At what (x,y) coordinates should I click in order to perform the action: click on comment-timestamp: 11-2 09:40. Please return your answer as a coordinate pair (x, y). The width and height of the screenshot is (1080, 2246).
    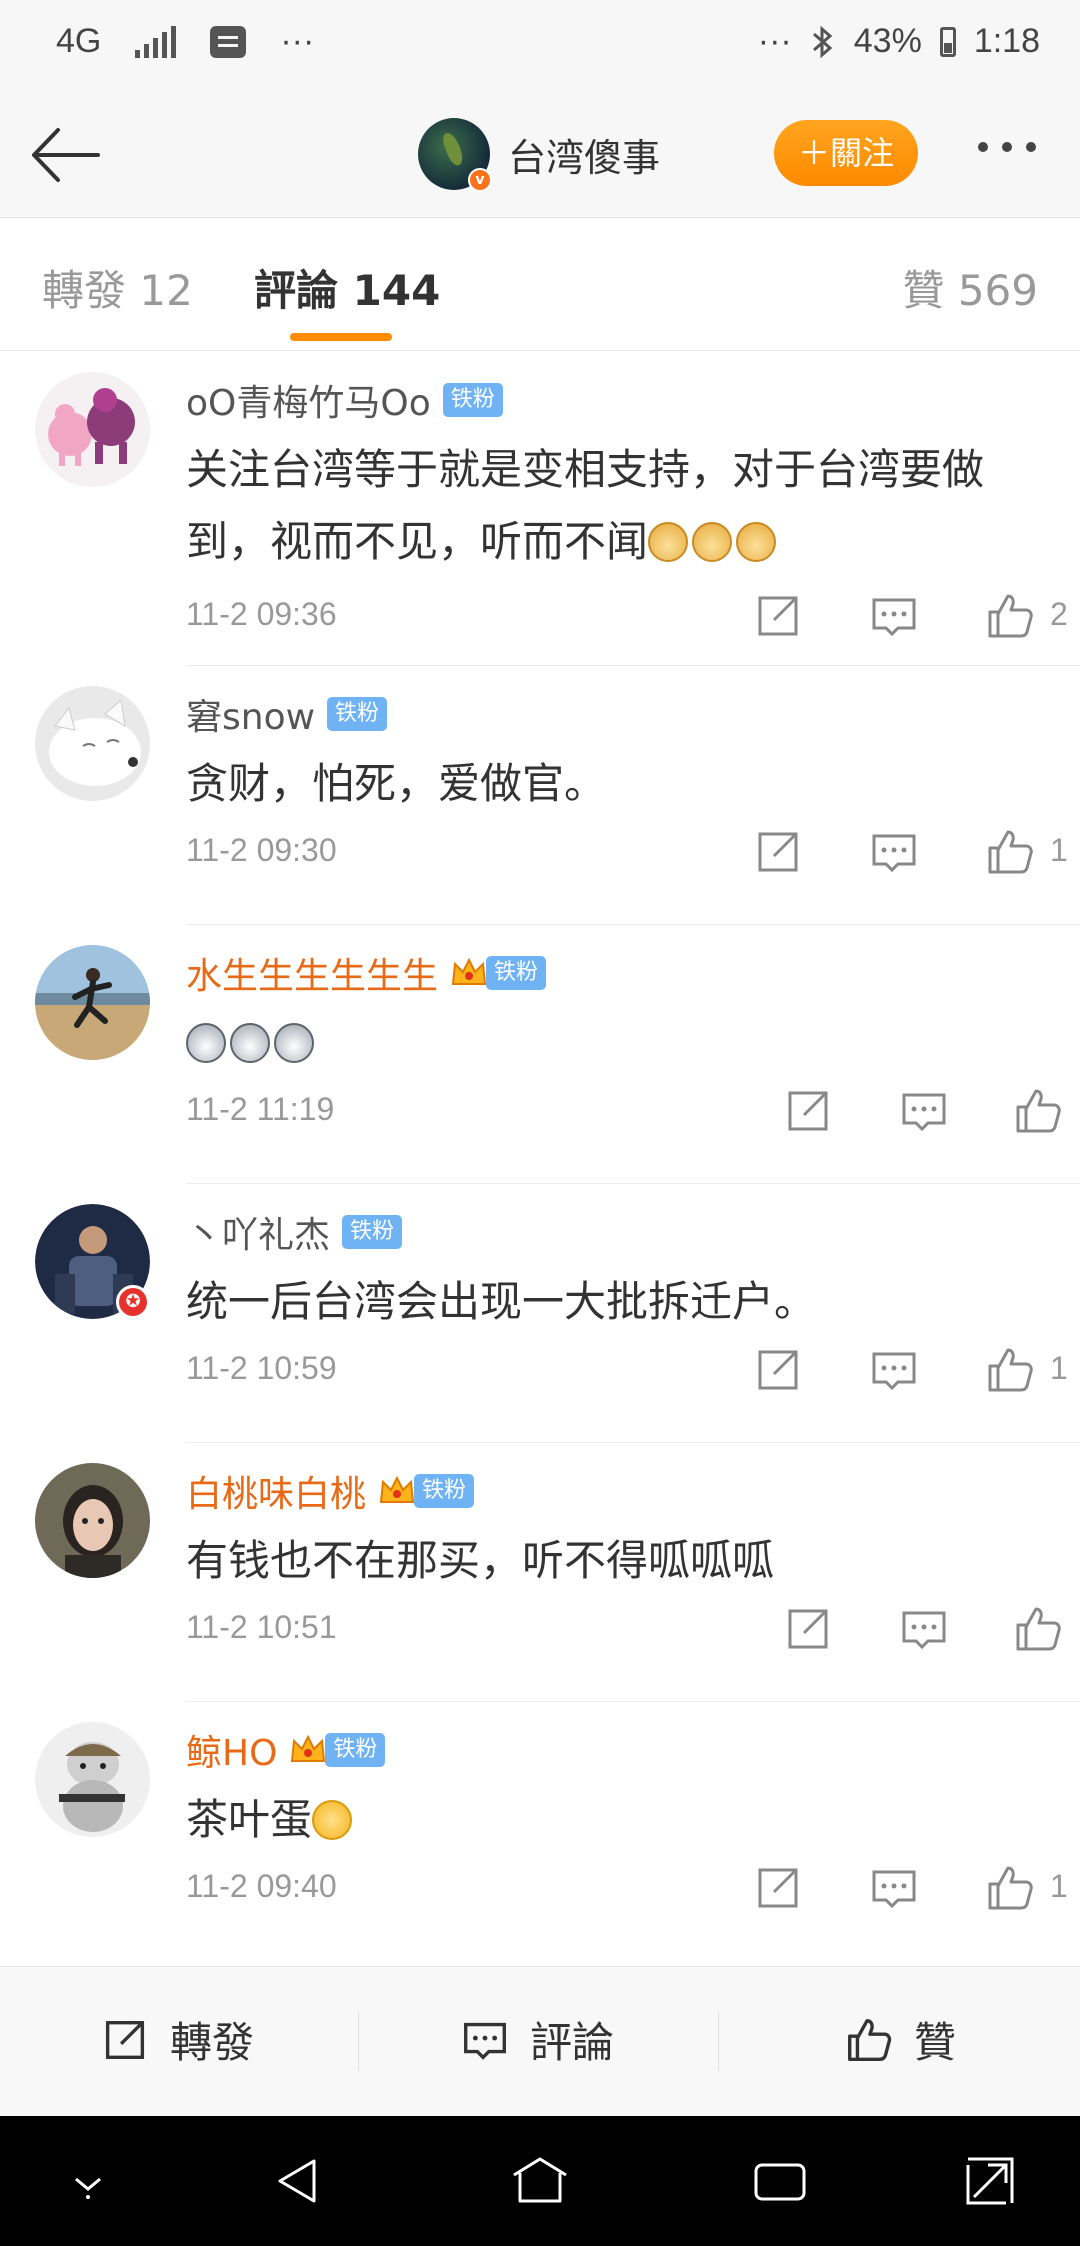
    Looking at the image, I should click on (261, 1886).